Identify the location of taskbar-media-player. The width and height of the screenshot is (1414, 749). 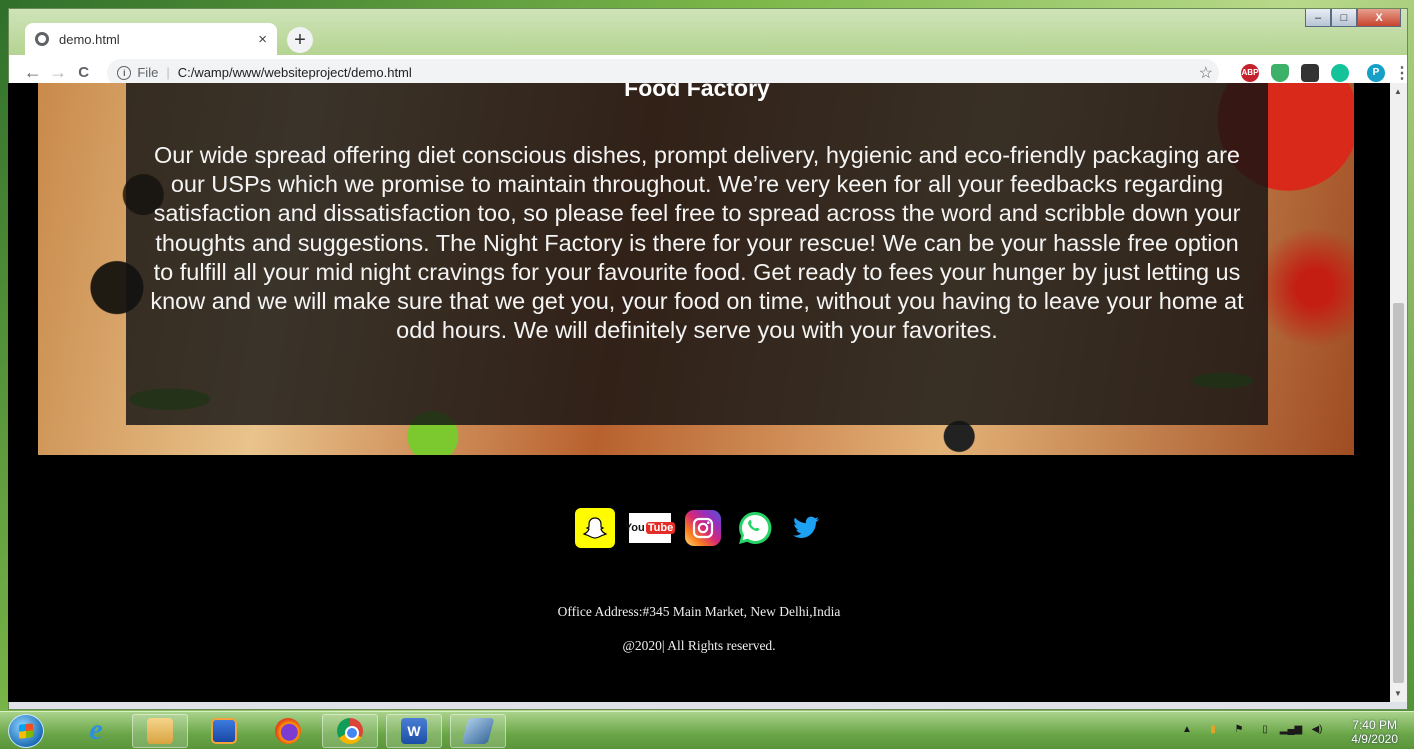
(224, 731).